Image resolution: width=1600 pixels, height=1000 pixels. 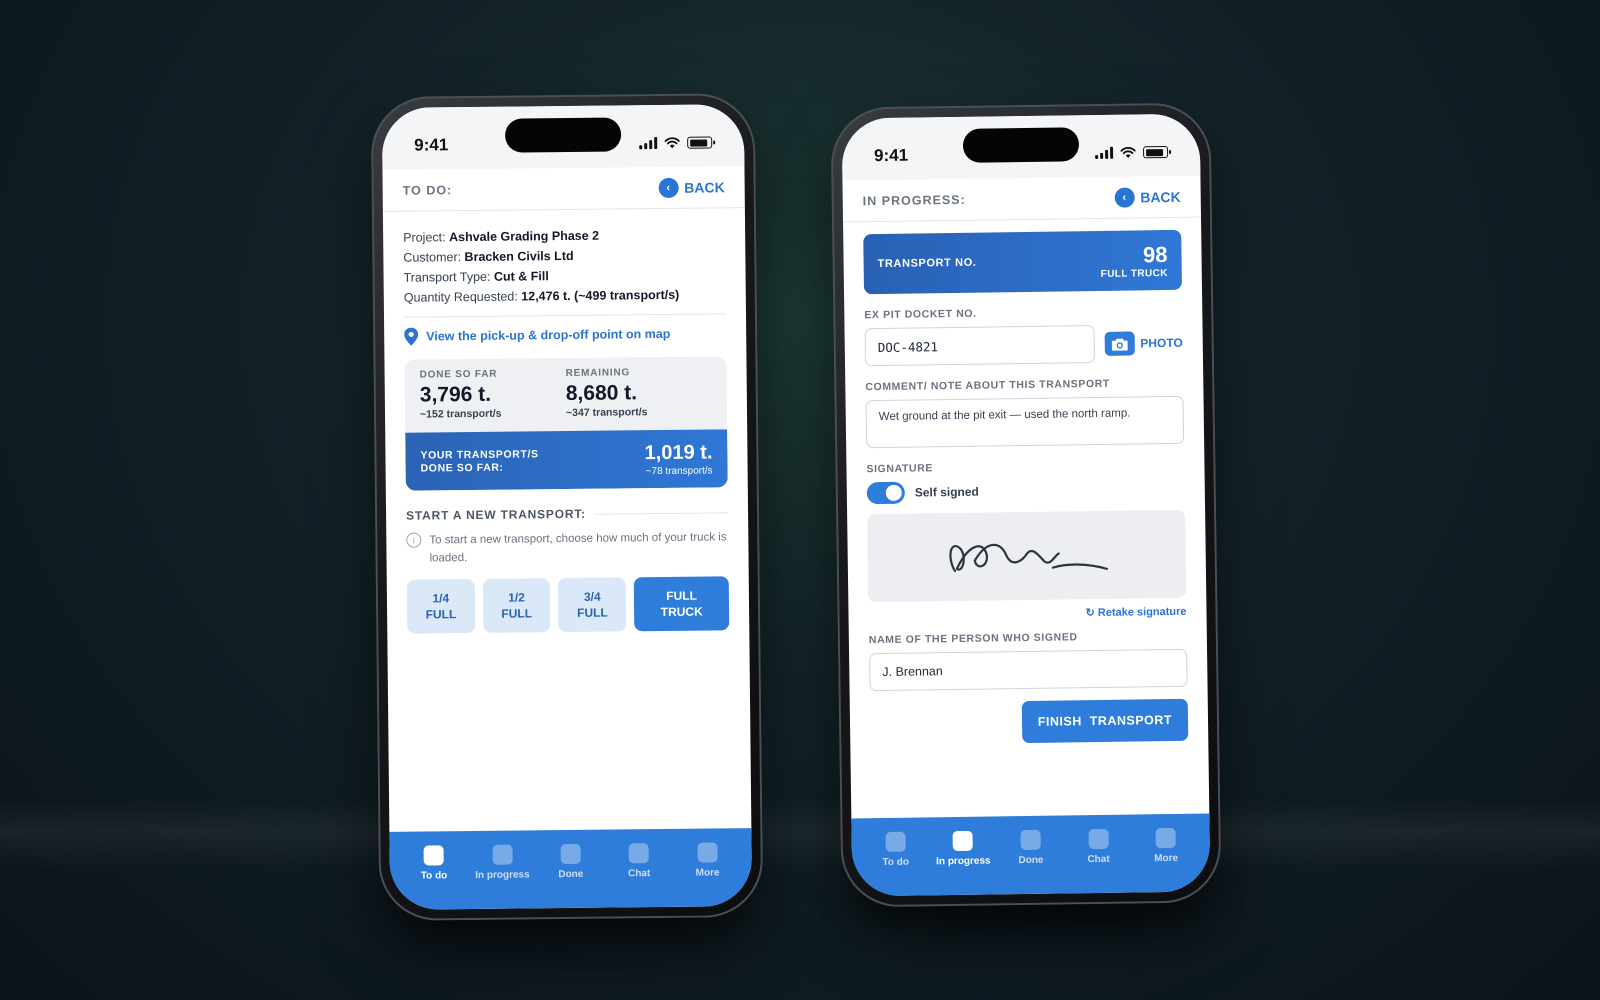 What do you see at coordinates (1104, 153) in the screenshot?
I see `cellular-signal-icon` at bounding box center [1104, 153].